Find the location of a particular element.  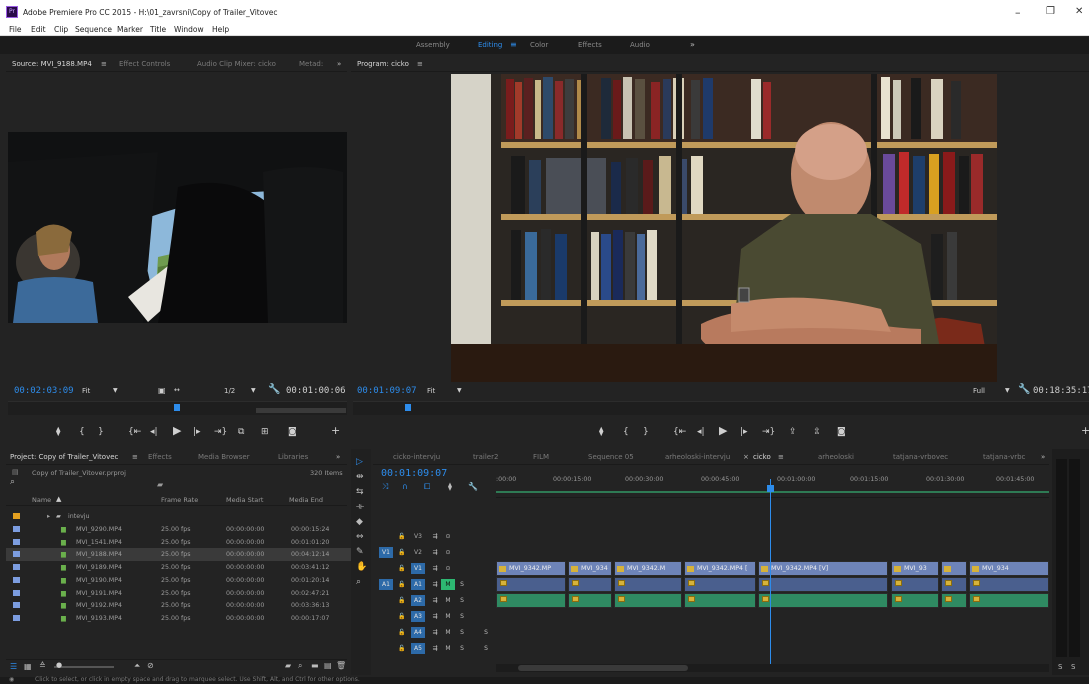

icon-view-icon: ▦ is located at coordinates (28, 666).